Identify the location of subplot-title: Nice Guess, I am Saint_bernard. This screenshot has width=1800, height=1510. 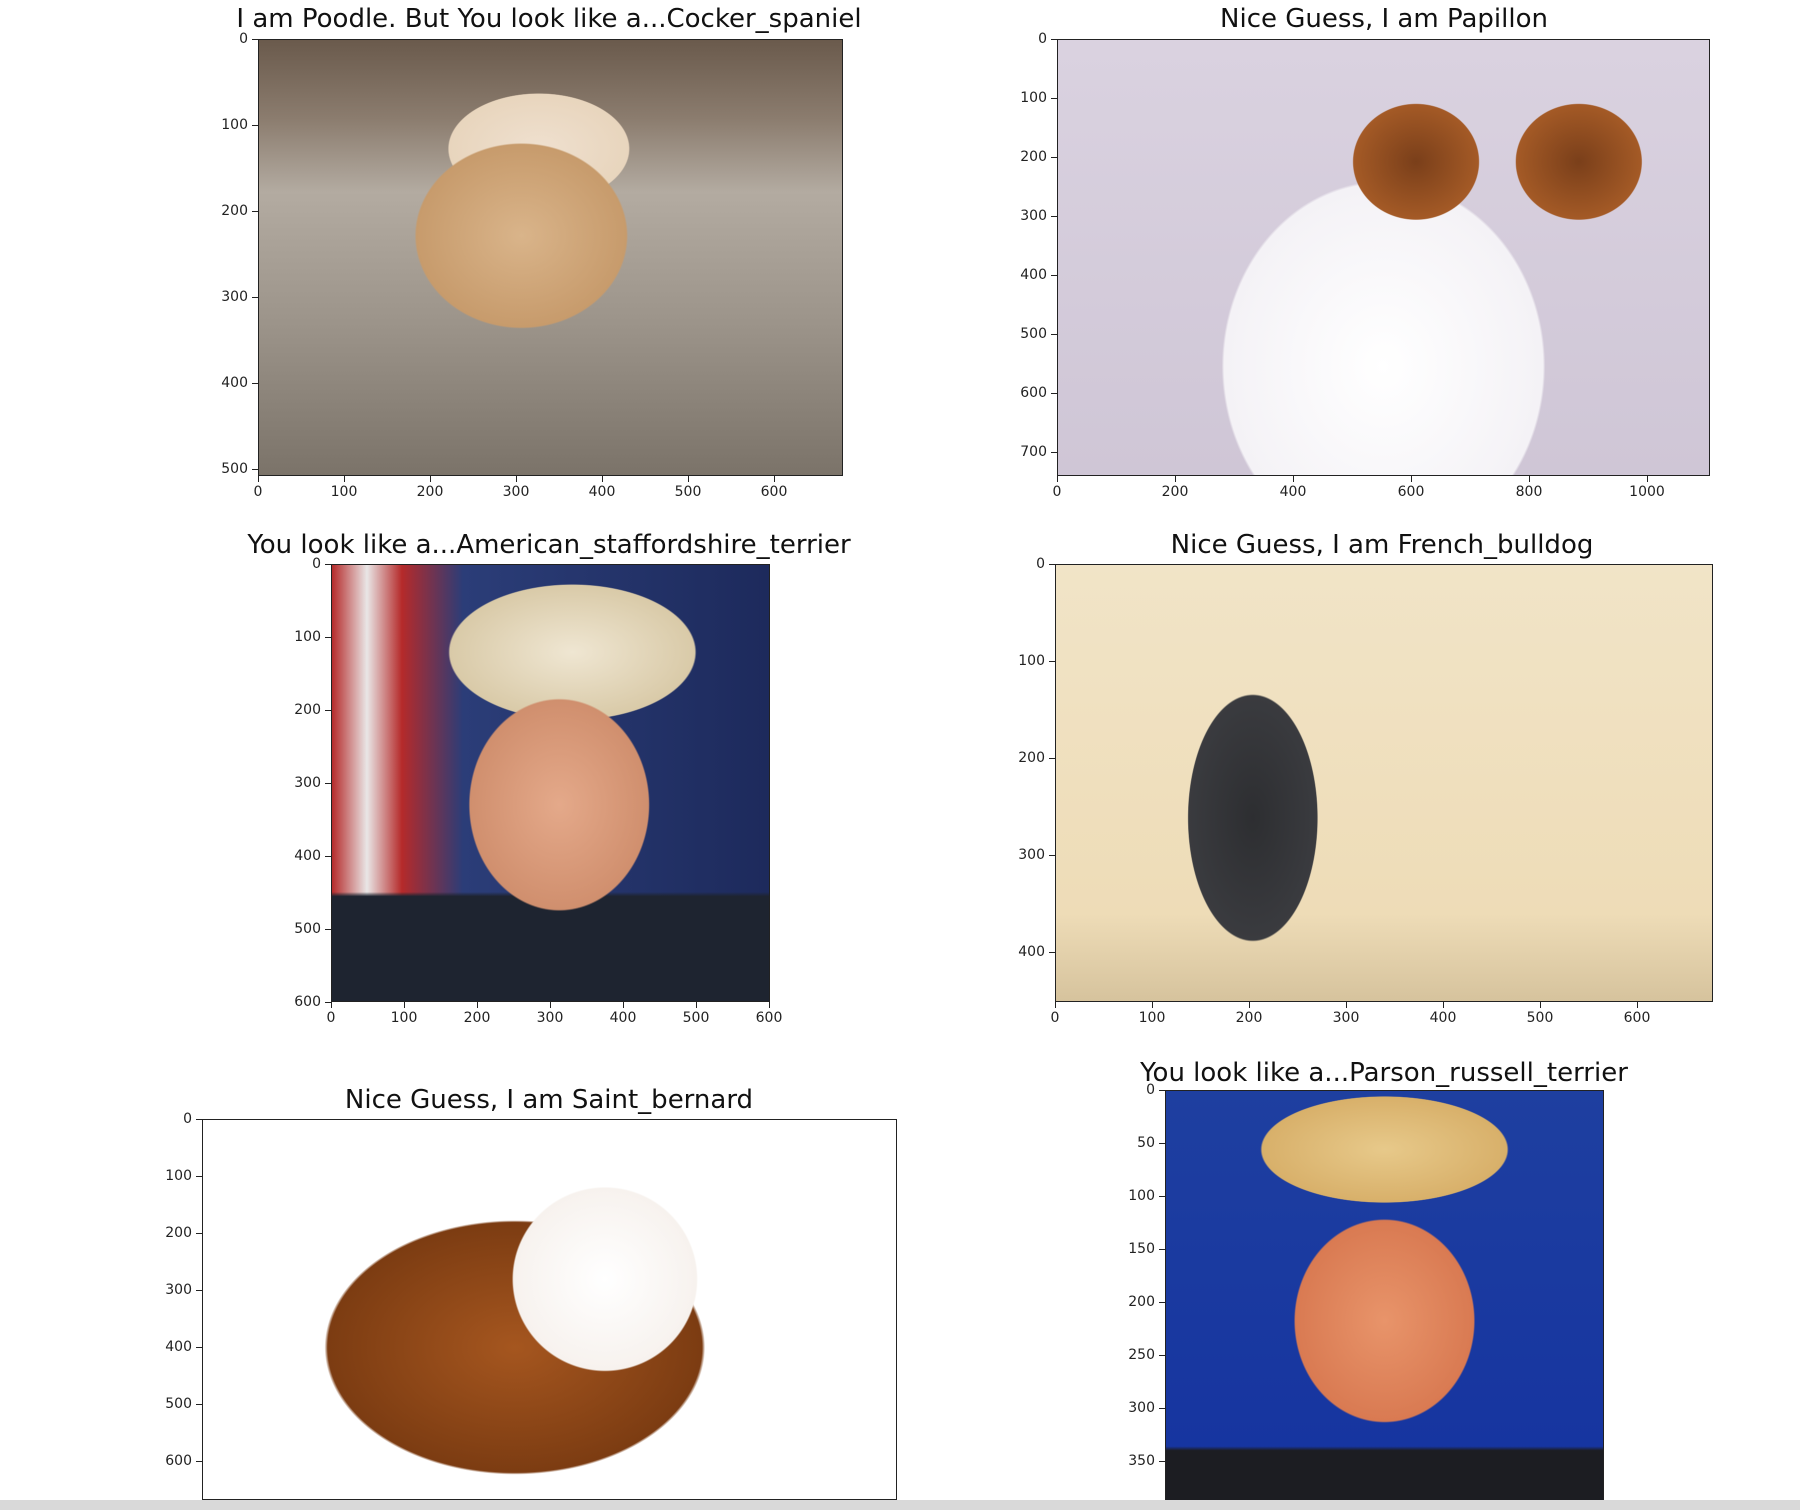
(549, 1100).